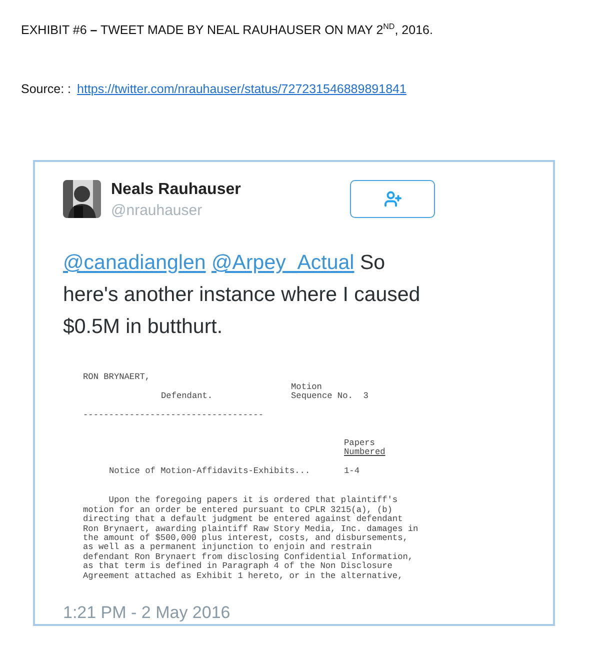  Describe the element at coordinates (241, 89) in the screenshot. I see `source-link: https://twitter.com/nrauhauser/status/727231546889891841` at that location.